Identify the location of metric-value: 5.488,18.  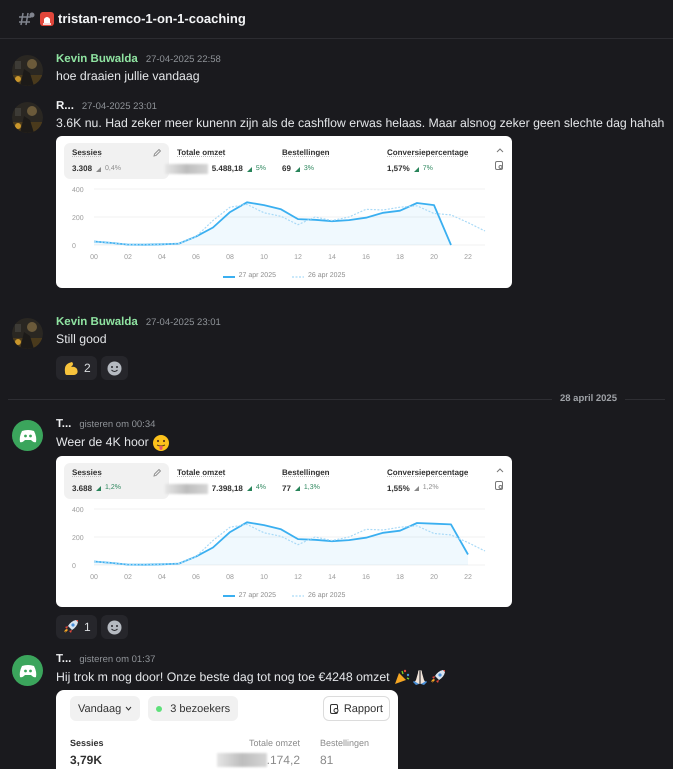
(227, 169).